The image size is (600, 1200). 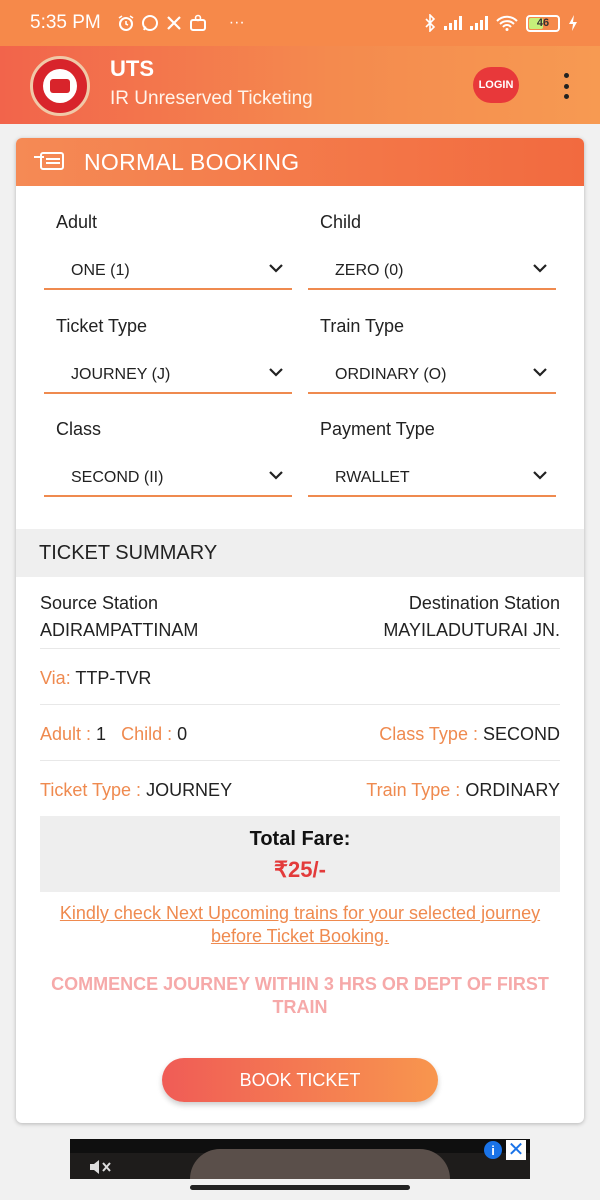 What do you see at coordinates (573, 23) in the screenshot?
I see `charging-icon` at bounding box center [573, 23].